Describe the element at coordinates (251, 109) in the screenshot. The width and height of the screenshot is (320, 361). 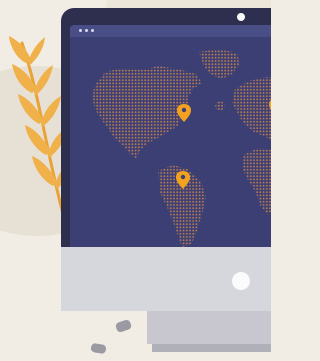
I see `europe-asia-map` at that location.